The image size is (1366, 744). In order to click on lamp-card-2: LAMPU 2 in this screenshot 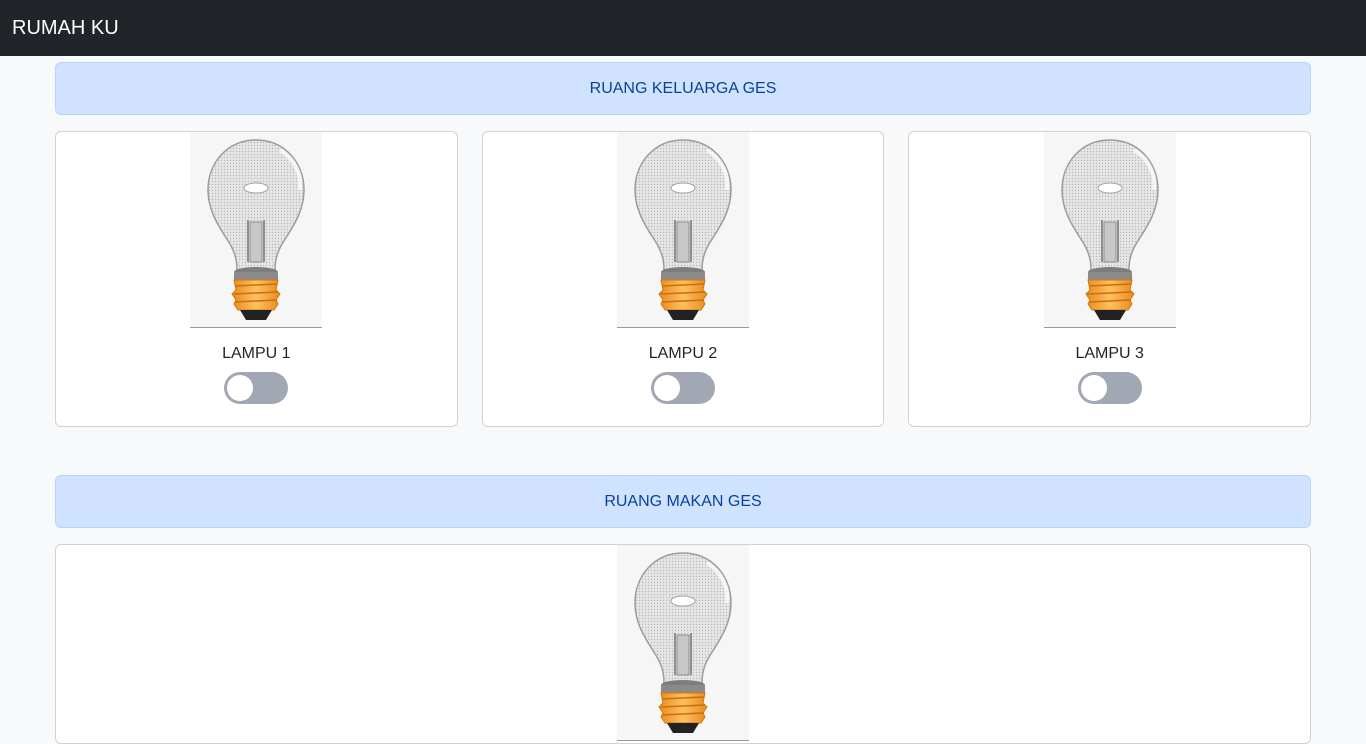, I will do `click(683, 279)`.